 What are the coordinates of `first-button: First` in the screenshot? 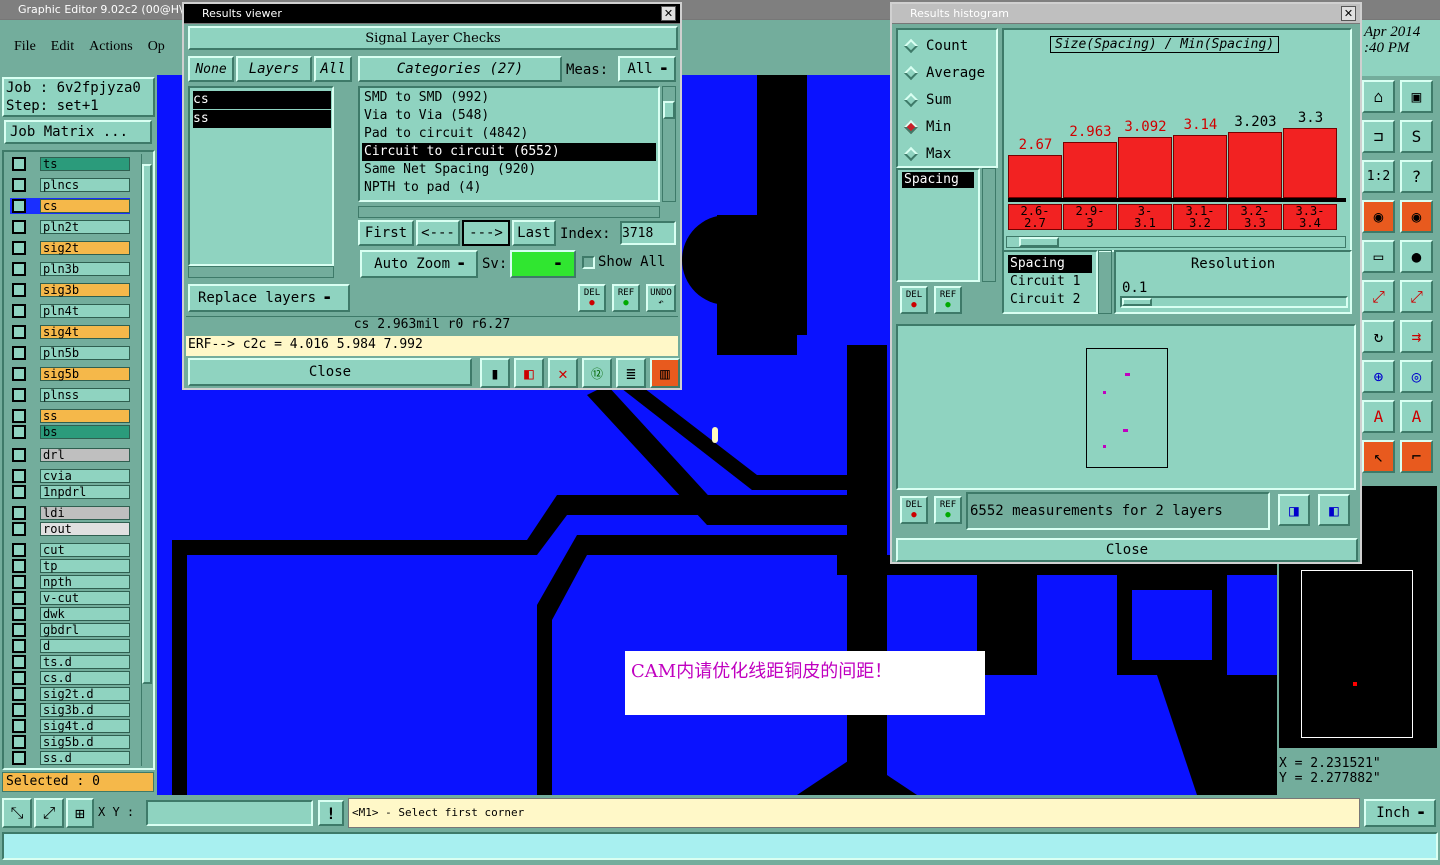 It's located at (386, 233).